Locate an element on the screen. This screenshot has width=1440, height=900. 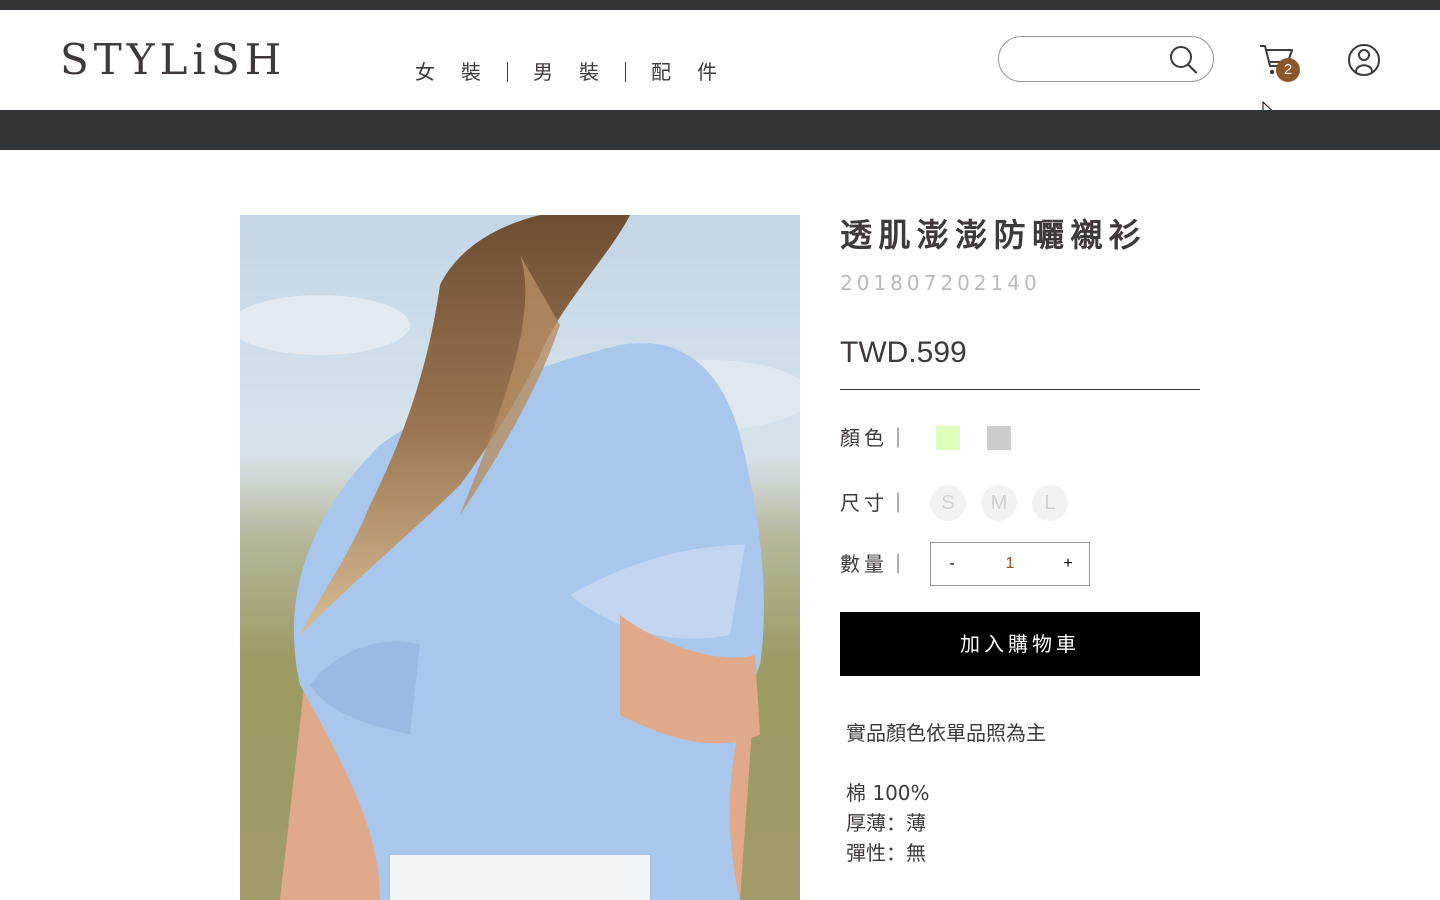
size-option-m: M is located at coordinates (999, 503).